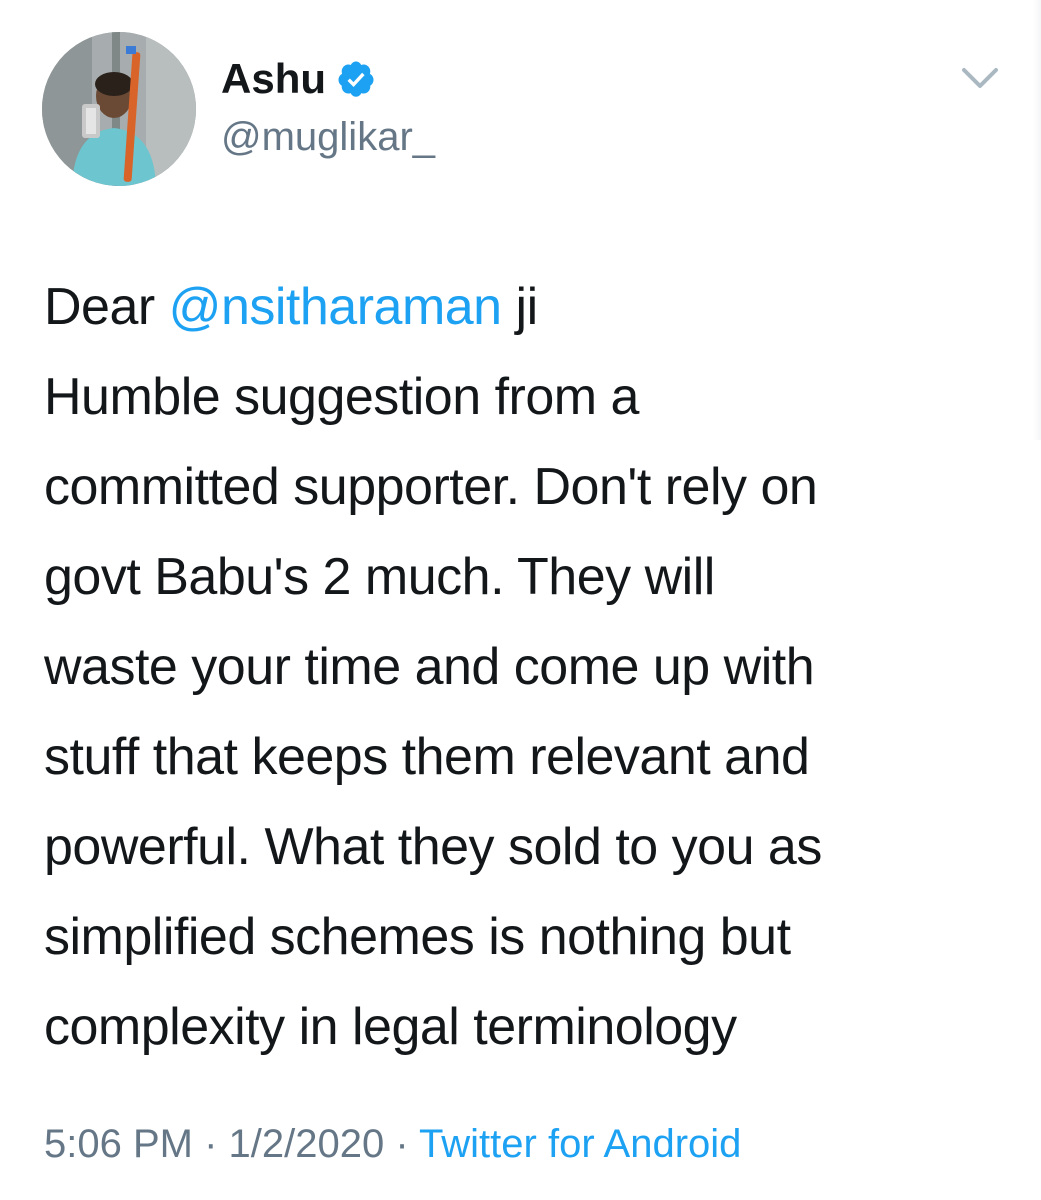 The image size is (1041, 1200). Describe the element at coordinates (328, 137) in the screenshot. I see `handle: @muglikar_` at that location.